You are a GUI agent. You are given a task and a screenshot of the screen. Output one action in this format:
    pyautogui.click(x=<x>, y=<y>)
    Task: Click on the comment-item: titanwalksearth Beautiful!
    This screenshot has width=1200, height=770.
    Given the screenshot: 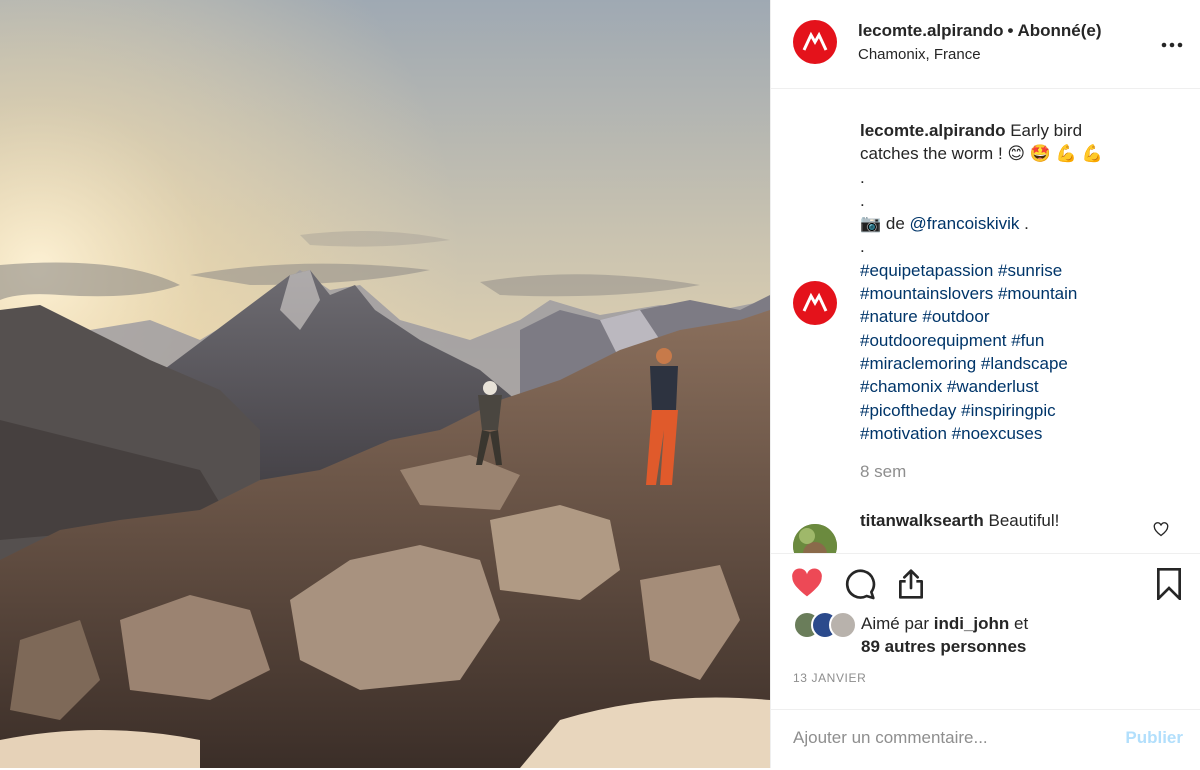 What is the action you would take?
    pyautogui.click(x=959, y=521)
    